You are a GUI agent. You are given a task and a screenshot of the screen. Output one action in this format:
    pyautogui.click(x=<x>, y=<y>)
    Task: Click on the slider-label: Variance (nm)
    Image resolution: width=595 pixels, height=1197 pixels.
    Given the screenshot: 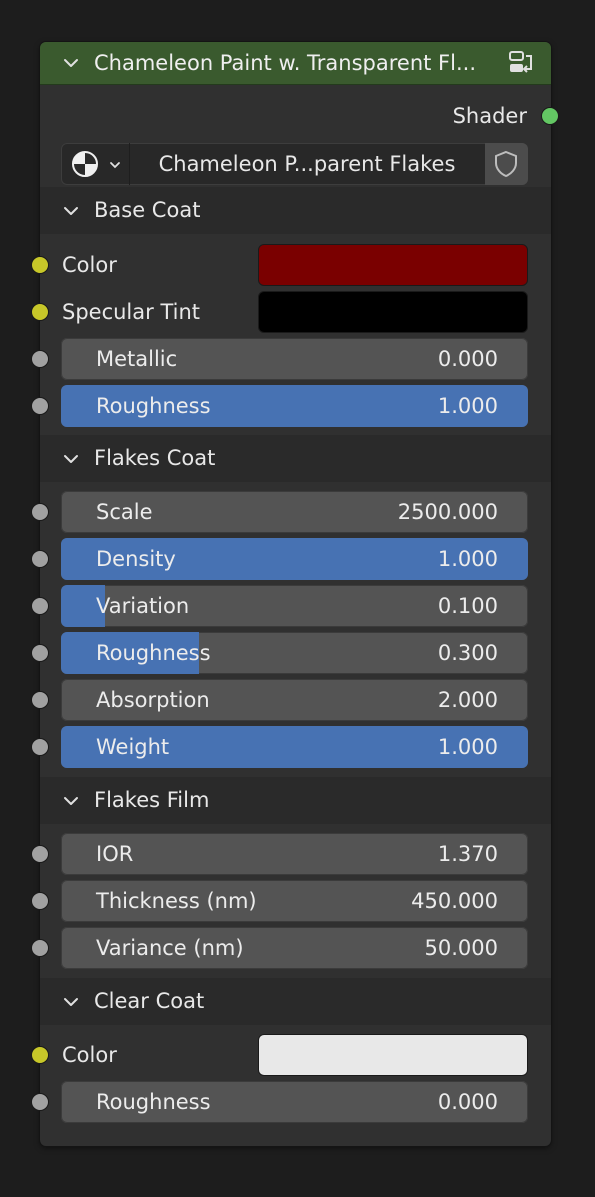 What is the action you would take?
    pyautogui.click(x=170, y=948)
    